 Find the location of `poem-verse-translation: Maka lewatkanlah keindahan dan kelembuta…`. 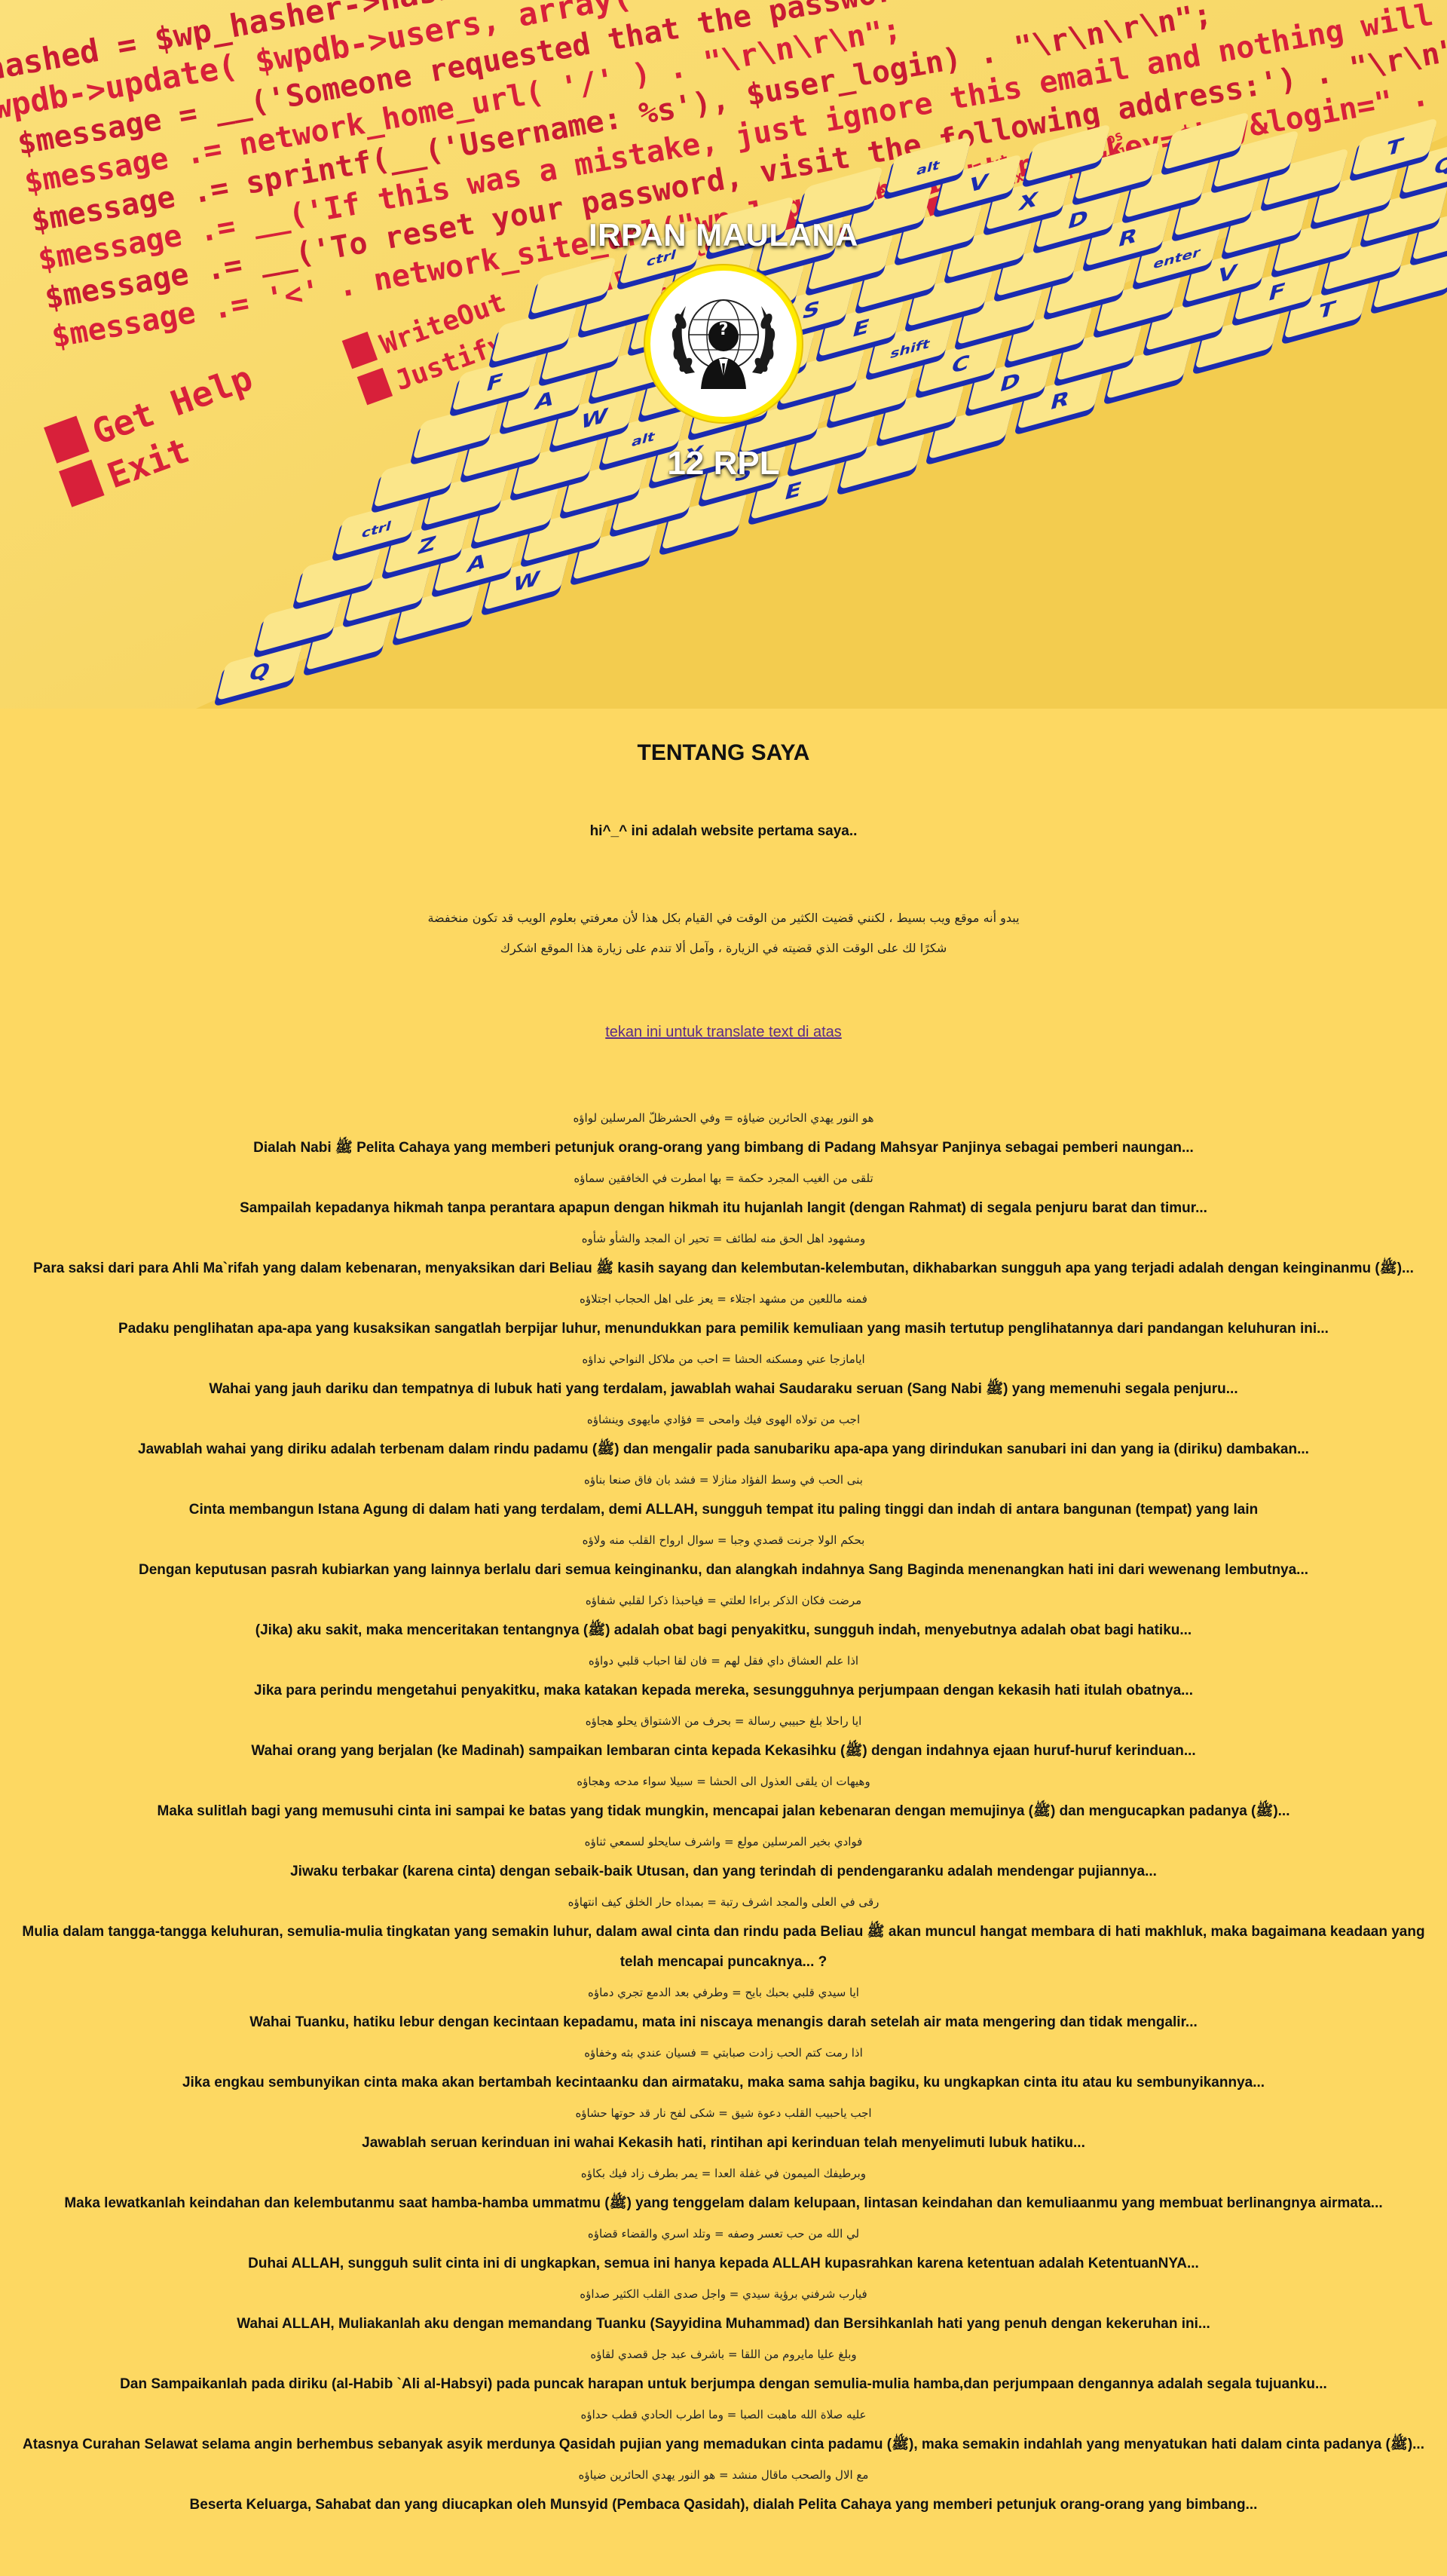

poem-verse-translation: Maka lewatkanlah keindahan dan kelembuta… is located at coordinates (723, 2203).